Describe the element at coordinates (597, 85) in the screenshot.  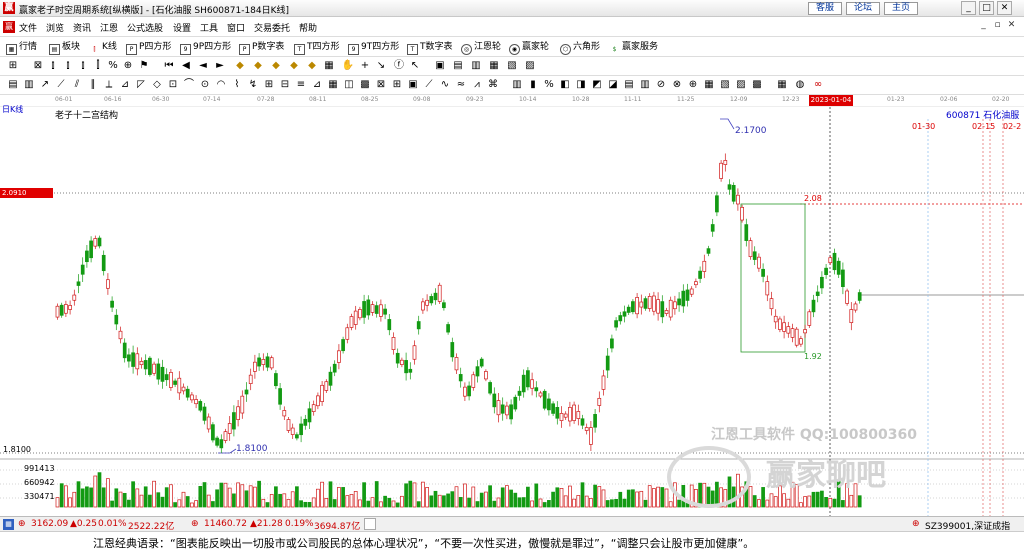
I see `tool-ah-icon: ◩` at that location.